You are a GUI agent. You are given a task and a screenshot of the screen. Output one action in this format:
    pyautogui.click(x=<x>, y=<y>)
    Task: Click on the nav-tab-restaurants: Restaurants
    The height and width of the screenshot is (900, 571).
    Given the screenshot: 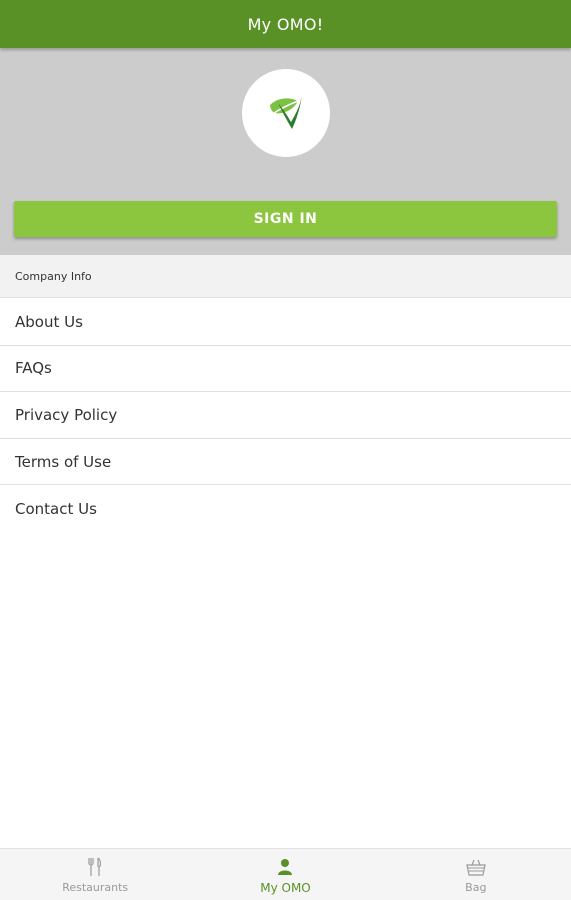 What is the action you would take?
    pyautogui.click(x=95, y=874)
    